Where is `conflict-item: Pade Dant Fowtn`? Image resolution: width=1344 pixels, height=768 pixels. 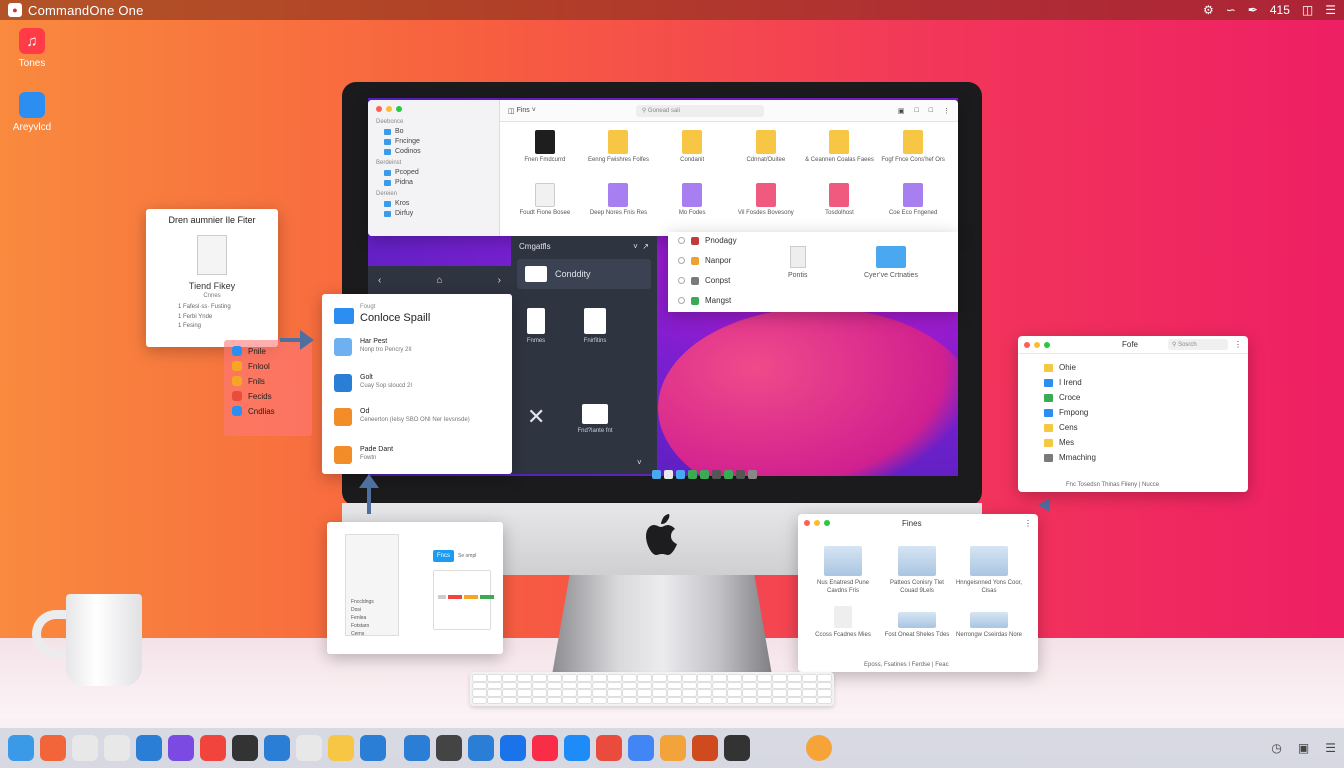
conflict-item: Pade Dant Fowtn is located at coordinates (363, 455).